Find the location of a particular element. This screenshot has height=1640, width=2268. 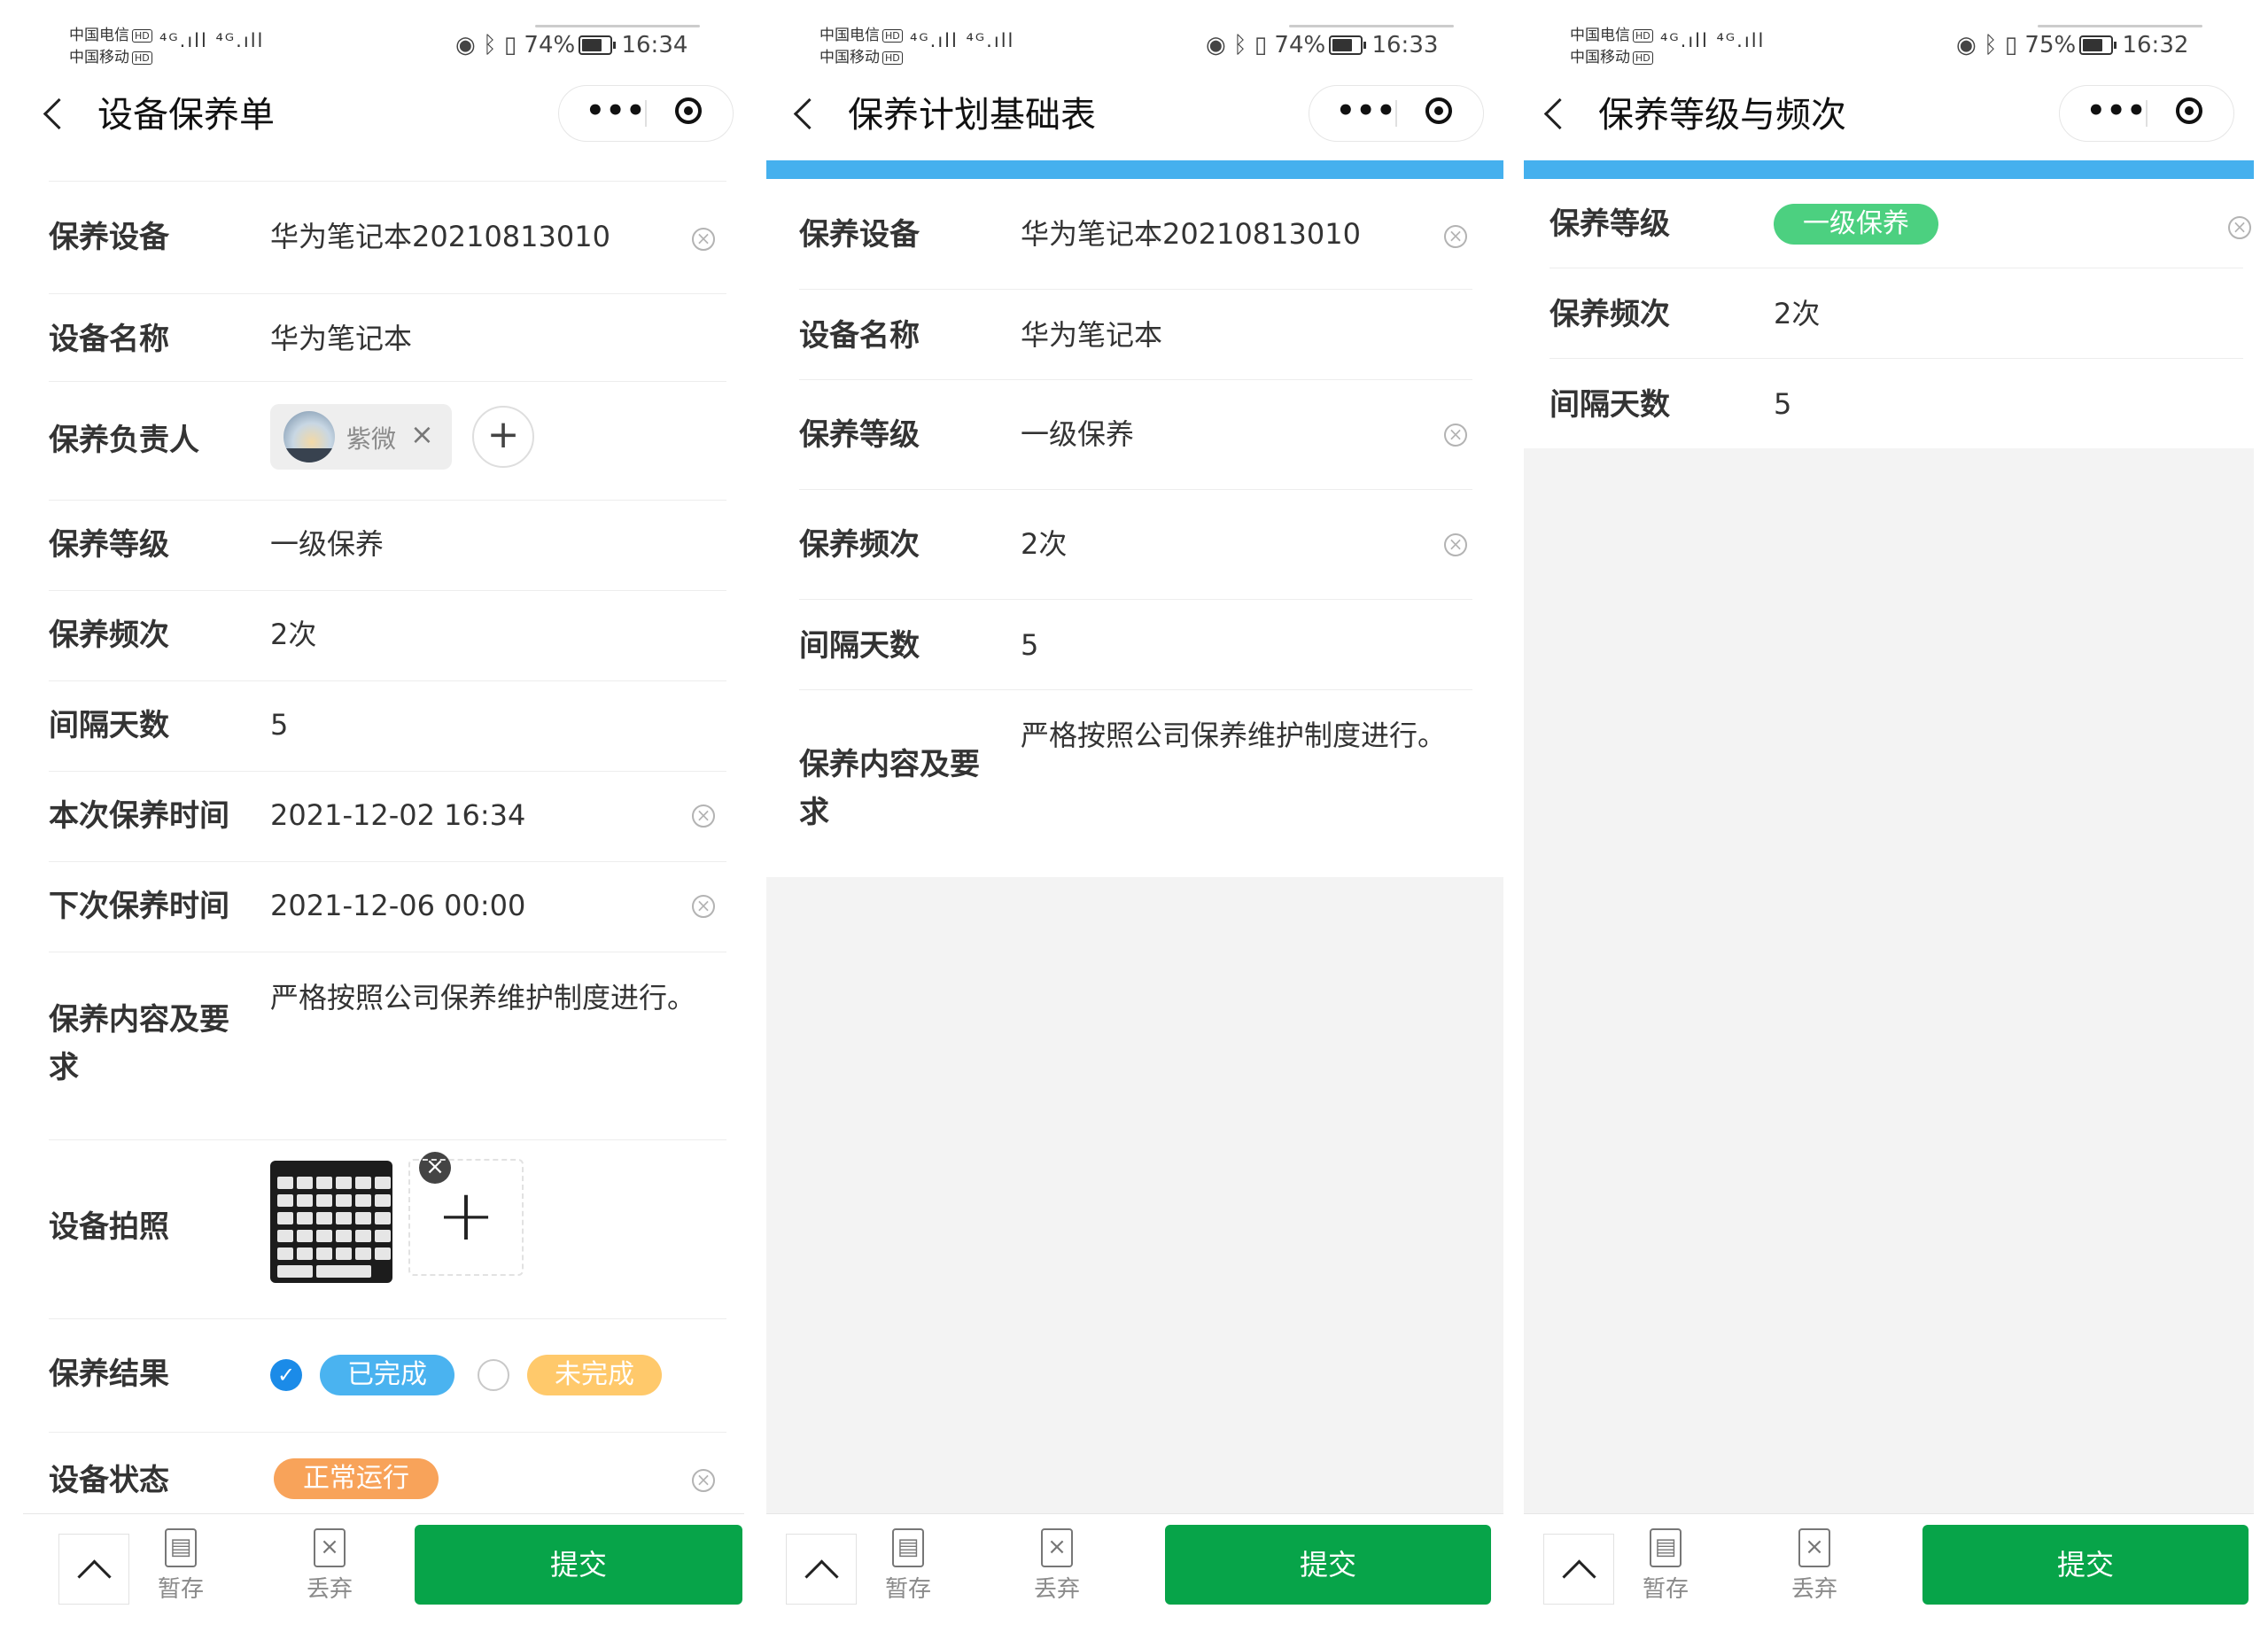

header-accent-bar is located at coordinates (1889, 169).